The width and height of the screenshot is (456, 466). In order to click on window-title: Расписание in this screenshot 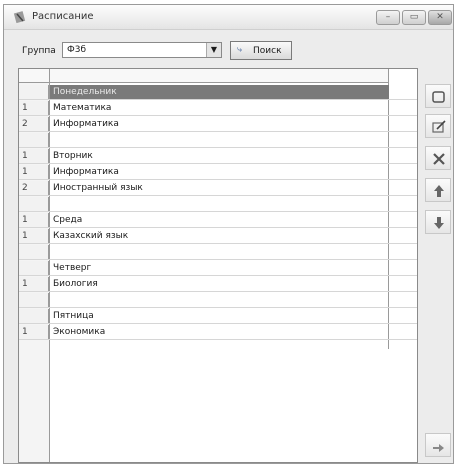, I will do `click(63, 16)`.